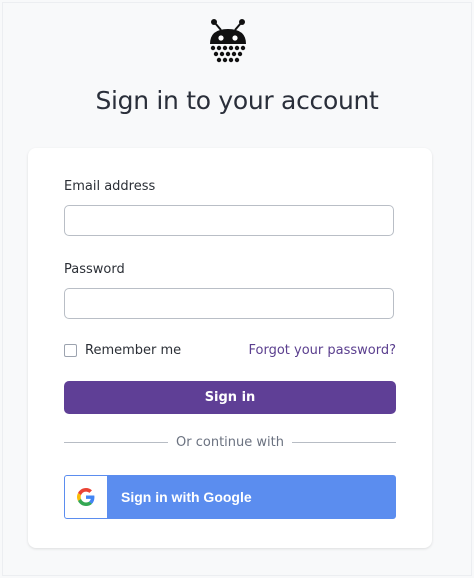 The width and height of the screenshot is (474, 578). What do you see at coordinates (70, 350) in the screenshot?
I see `remember-me-checkbox` at bounding box center [70, 350].